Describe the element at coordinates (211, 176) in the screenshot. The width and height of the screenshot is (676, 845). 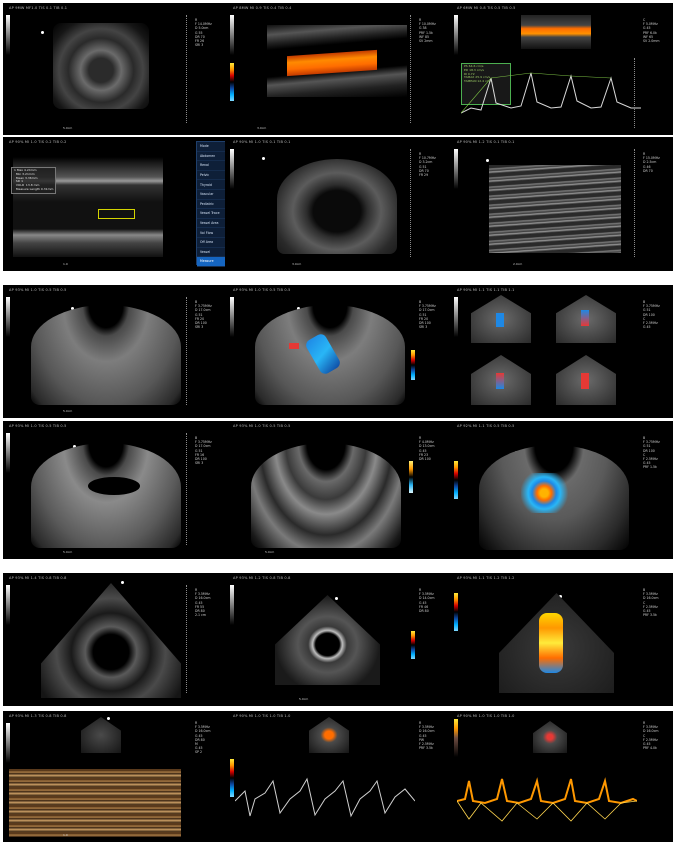
I see `menu-item: Pelvic` at that location.